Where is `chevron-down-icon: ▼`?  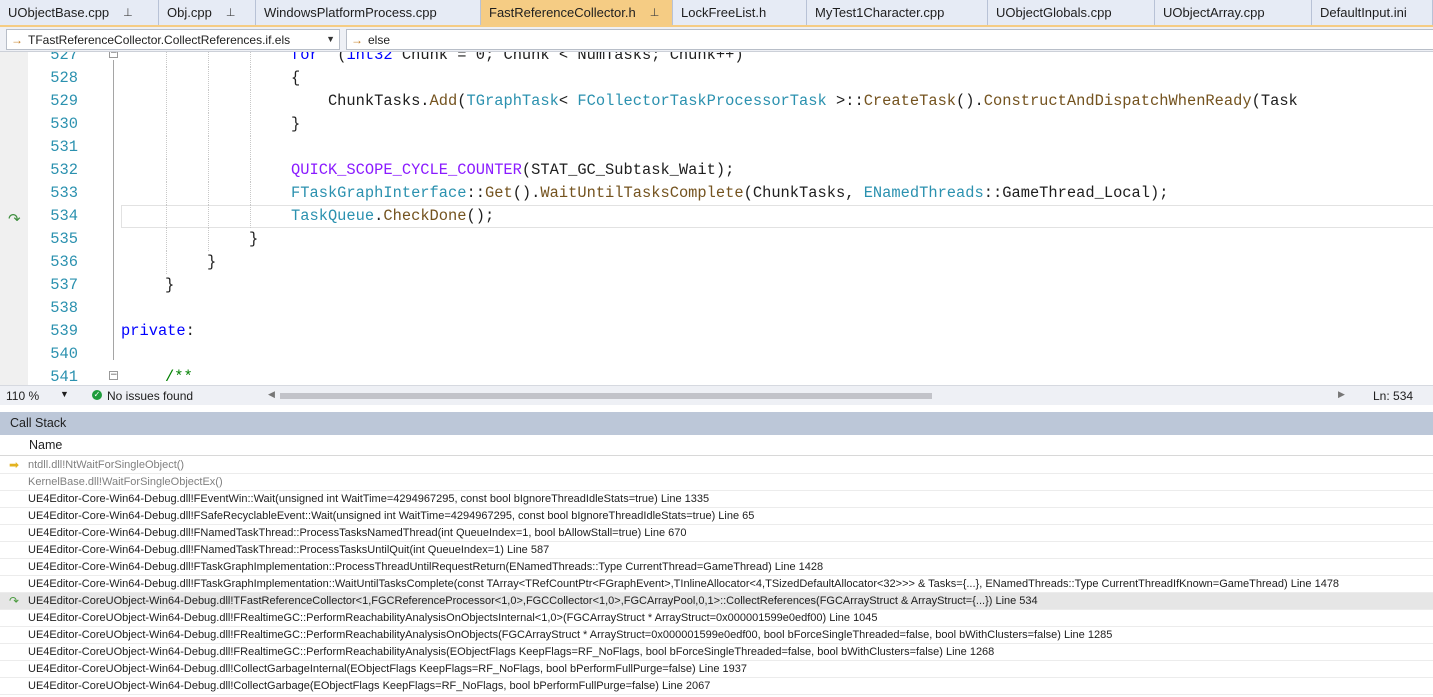 chevron-down-icon: ▼ is located at coordinates (330, 39).